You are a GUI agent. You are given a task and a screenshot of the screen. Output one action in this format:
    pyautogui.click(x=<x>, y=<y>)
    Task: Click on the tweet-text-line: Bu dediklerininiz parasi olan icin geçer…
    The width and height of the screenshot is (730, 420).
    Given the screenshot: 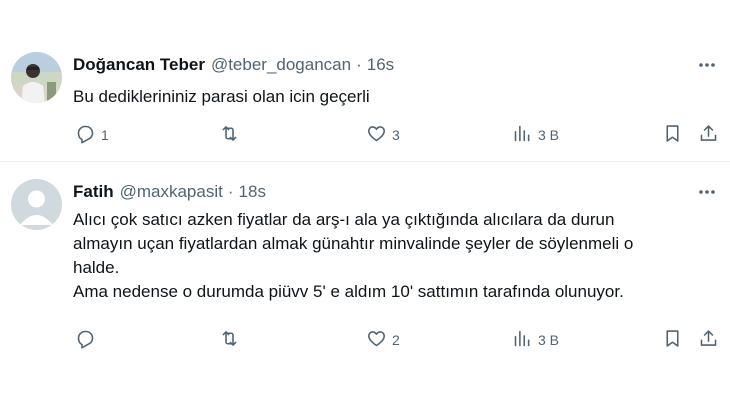 What is the action you would take?
    pyautogui.click(x=221, y=96)
    